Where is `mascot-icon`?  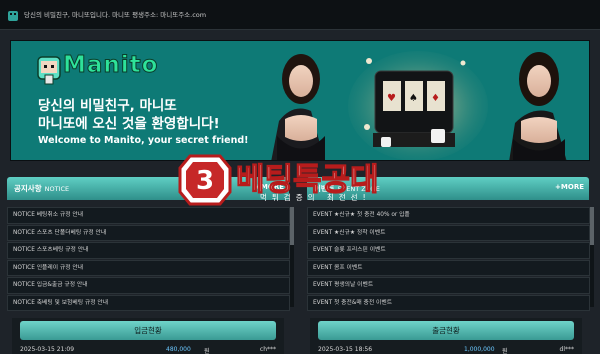
mascot-icon is located at coordinates (49, 70).